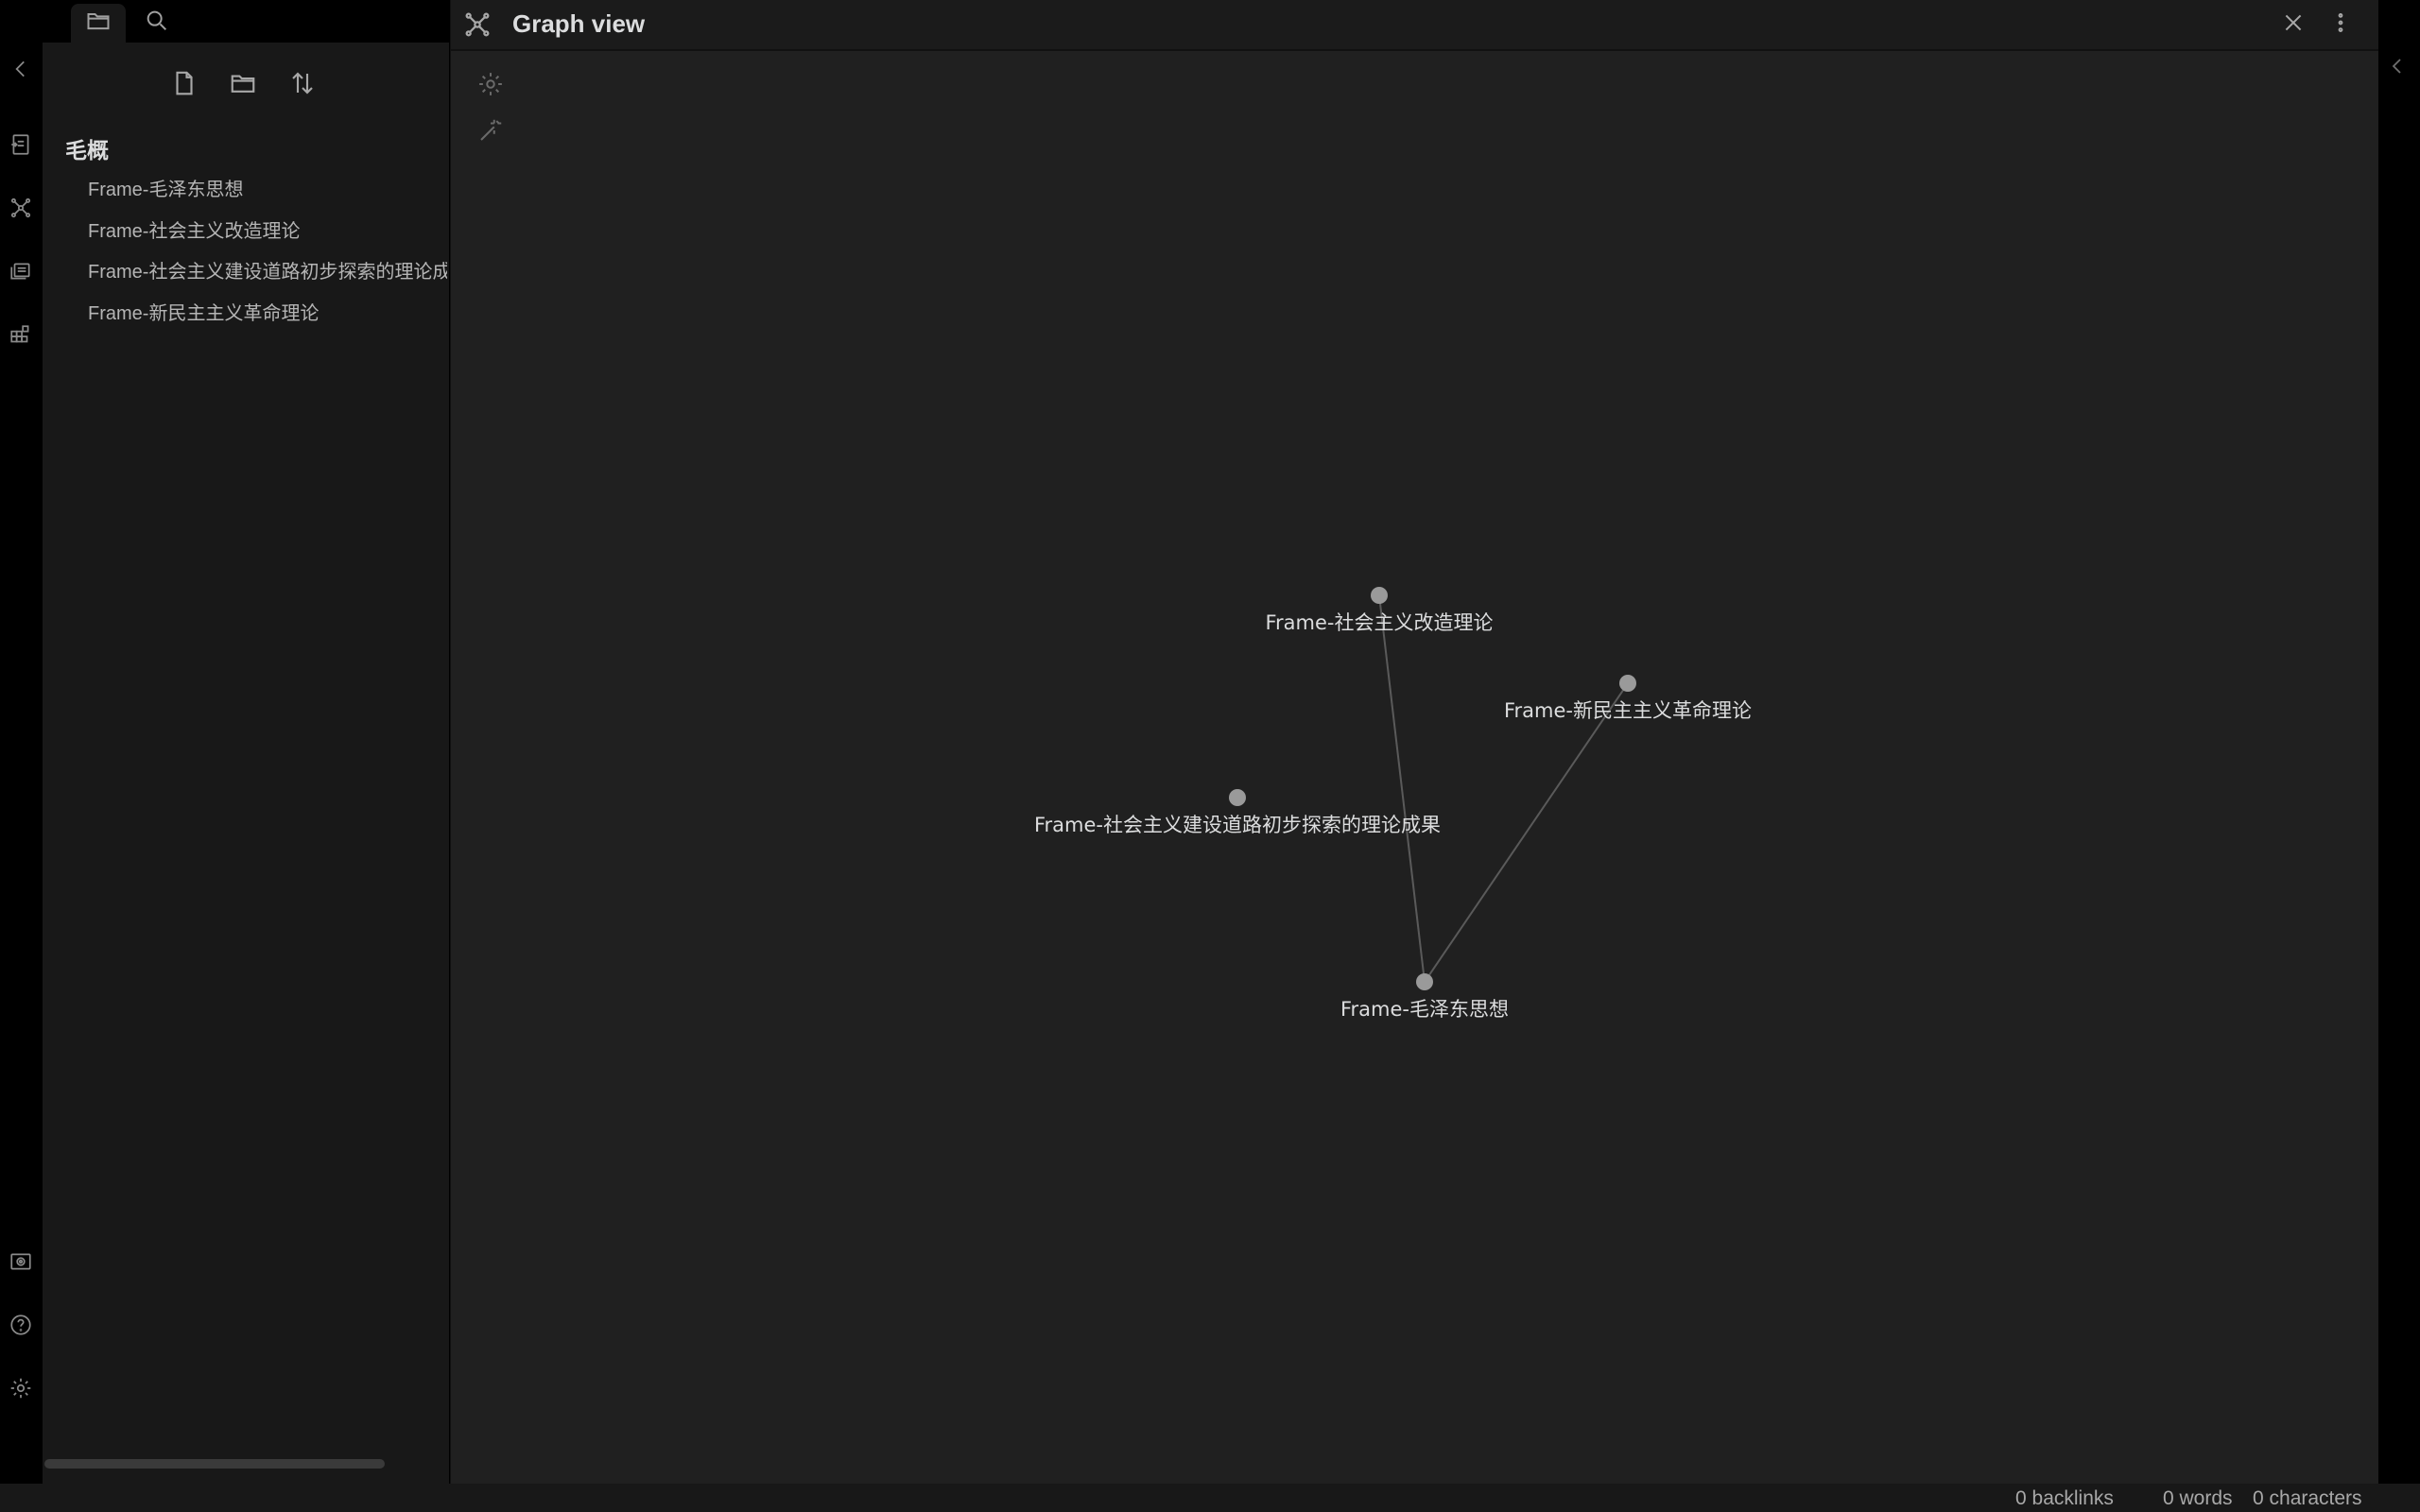 The height and width of the screenshot is (1512, 2420). What do you see at coordinates (478, 24) in the screenshot?
I see `graph-icon` at bounding box center [478, 24].